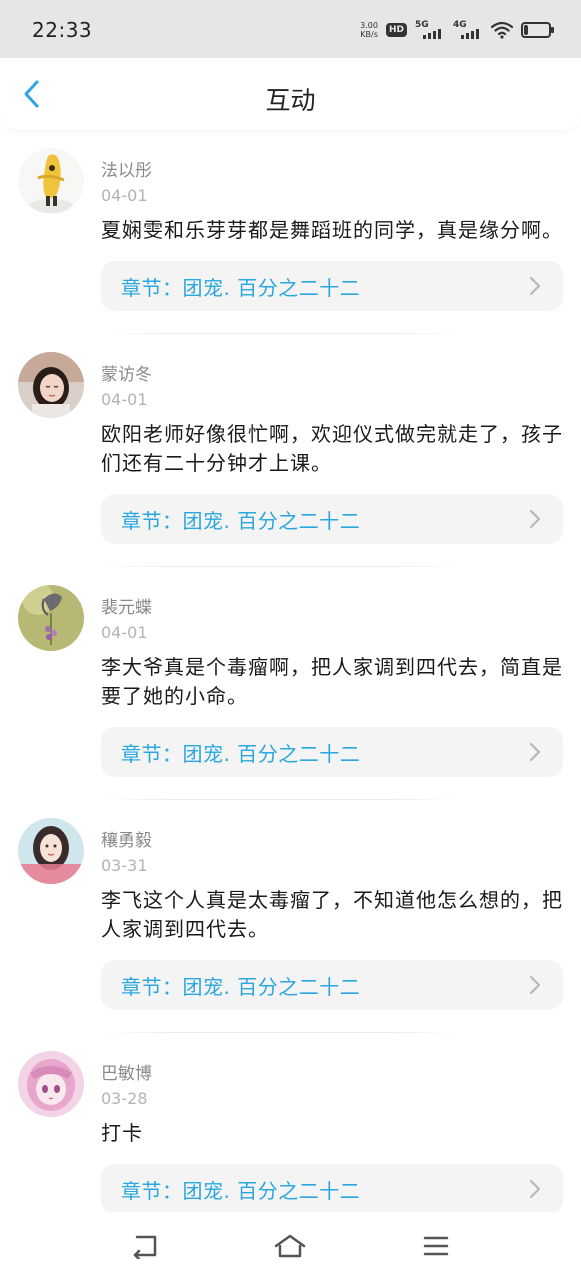 This screenshot has height=1280, width=581. What do you see at coordinates (126, 841) in the screenshot?
I see `comment-author: 穰勇毅` at bounding box center [126, 841].